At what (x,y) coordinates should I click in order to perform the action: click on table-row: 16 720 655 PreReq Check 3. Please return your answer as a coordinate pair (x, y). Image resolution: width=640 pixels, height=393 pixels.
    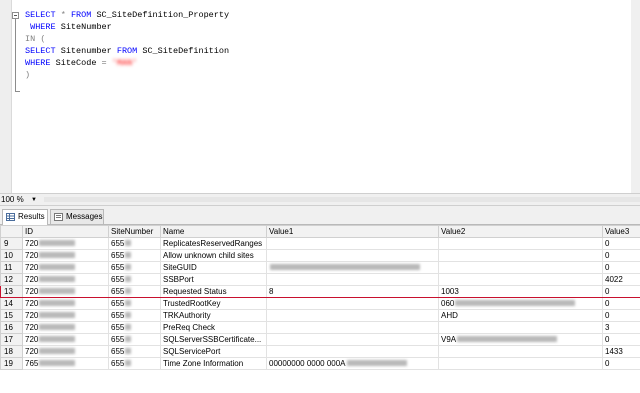
    Looking at the image, I should click on (320, 327).